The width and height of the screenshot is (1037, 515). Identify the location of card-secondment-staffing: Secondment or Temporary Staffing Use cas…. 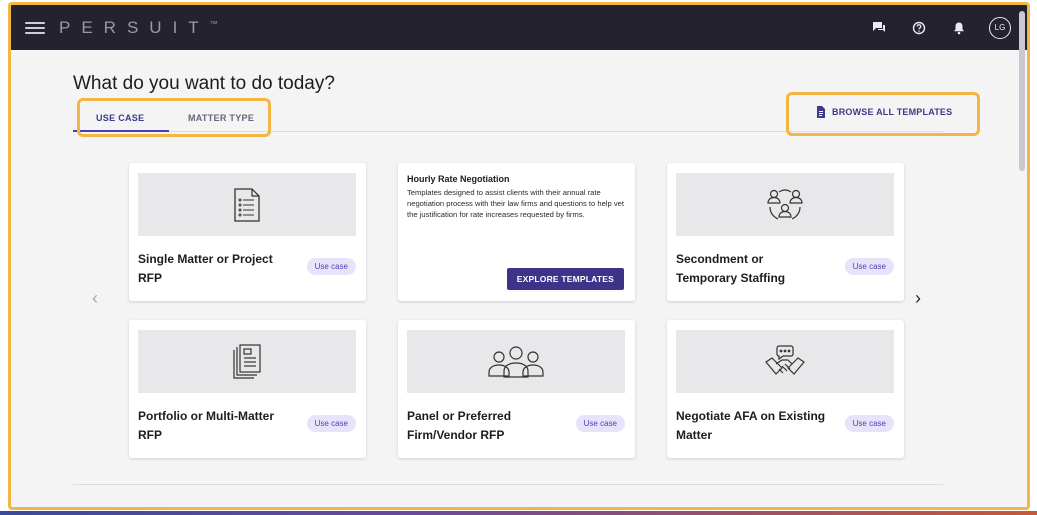
(785, 232).